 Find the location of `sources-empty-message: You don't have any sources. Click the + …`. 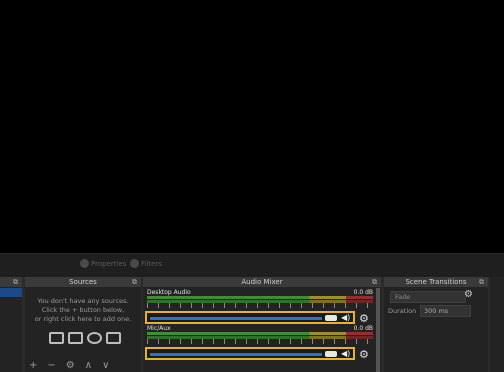

sources-empty-message: You don't have any sources. Click the + … is located at coordinates (83, 310).